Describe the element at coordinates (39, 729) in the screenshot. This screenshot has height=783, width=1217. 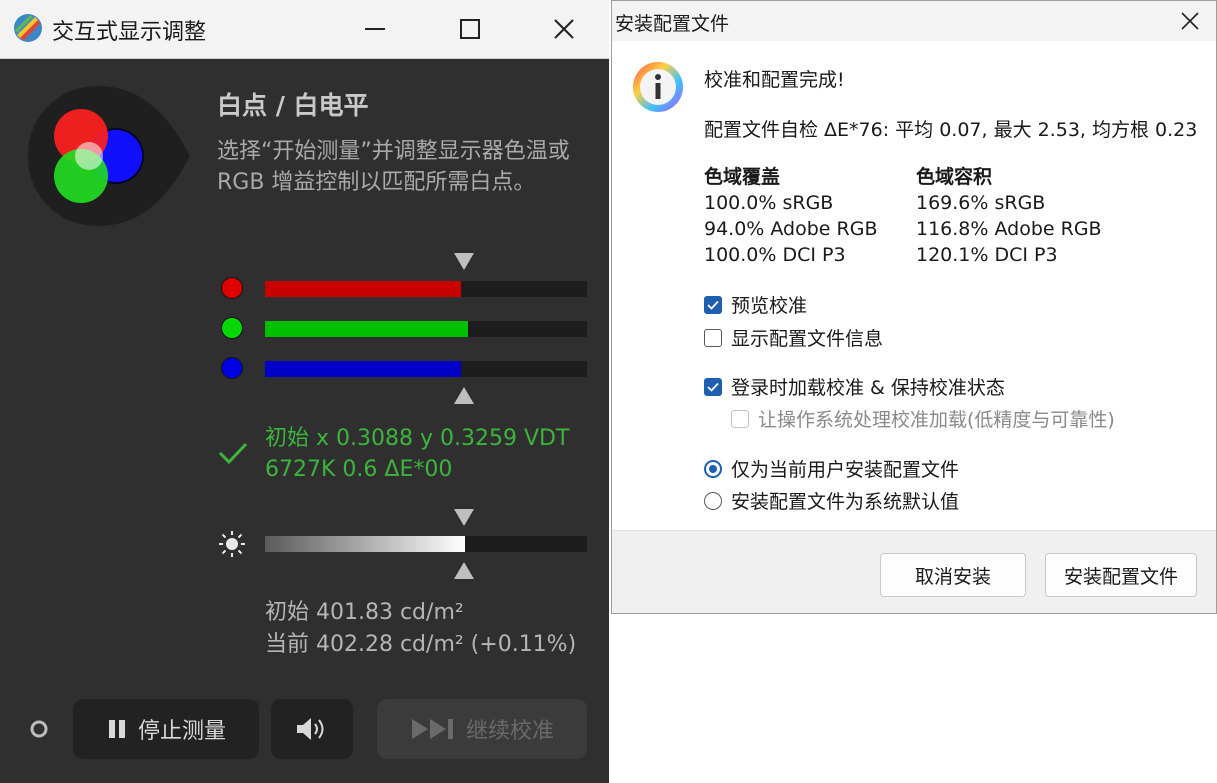
I see `indicator-ring-icon` at that location.